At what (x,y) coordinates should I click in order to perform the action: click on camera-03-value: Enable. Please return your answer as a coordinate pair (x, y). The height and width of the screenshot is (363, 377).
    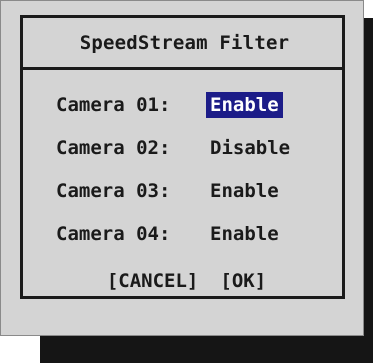
    Looking at the image, I should click on (244, 191).